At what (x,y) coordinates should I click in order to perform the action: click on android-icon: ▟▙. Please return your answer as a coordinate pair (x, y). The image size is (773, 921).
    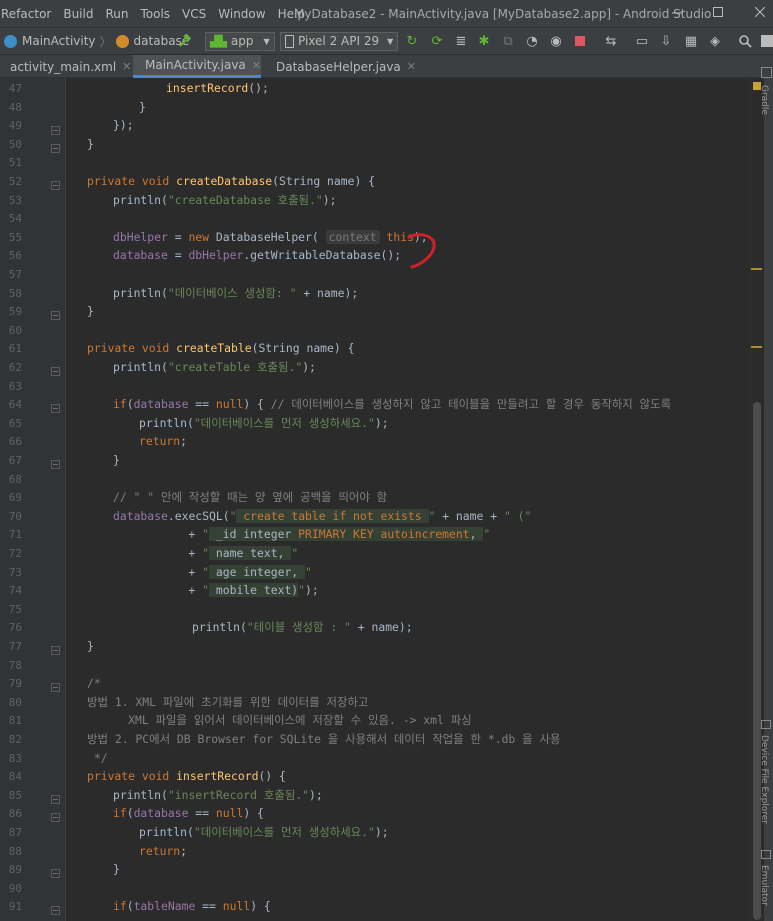
    Looking at the image, I should click on (218, 41).